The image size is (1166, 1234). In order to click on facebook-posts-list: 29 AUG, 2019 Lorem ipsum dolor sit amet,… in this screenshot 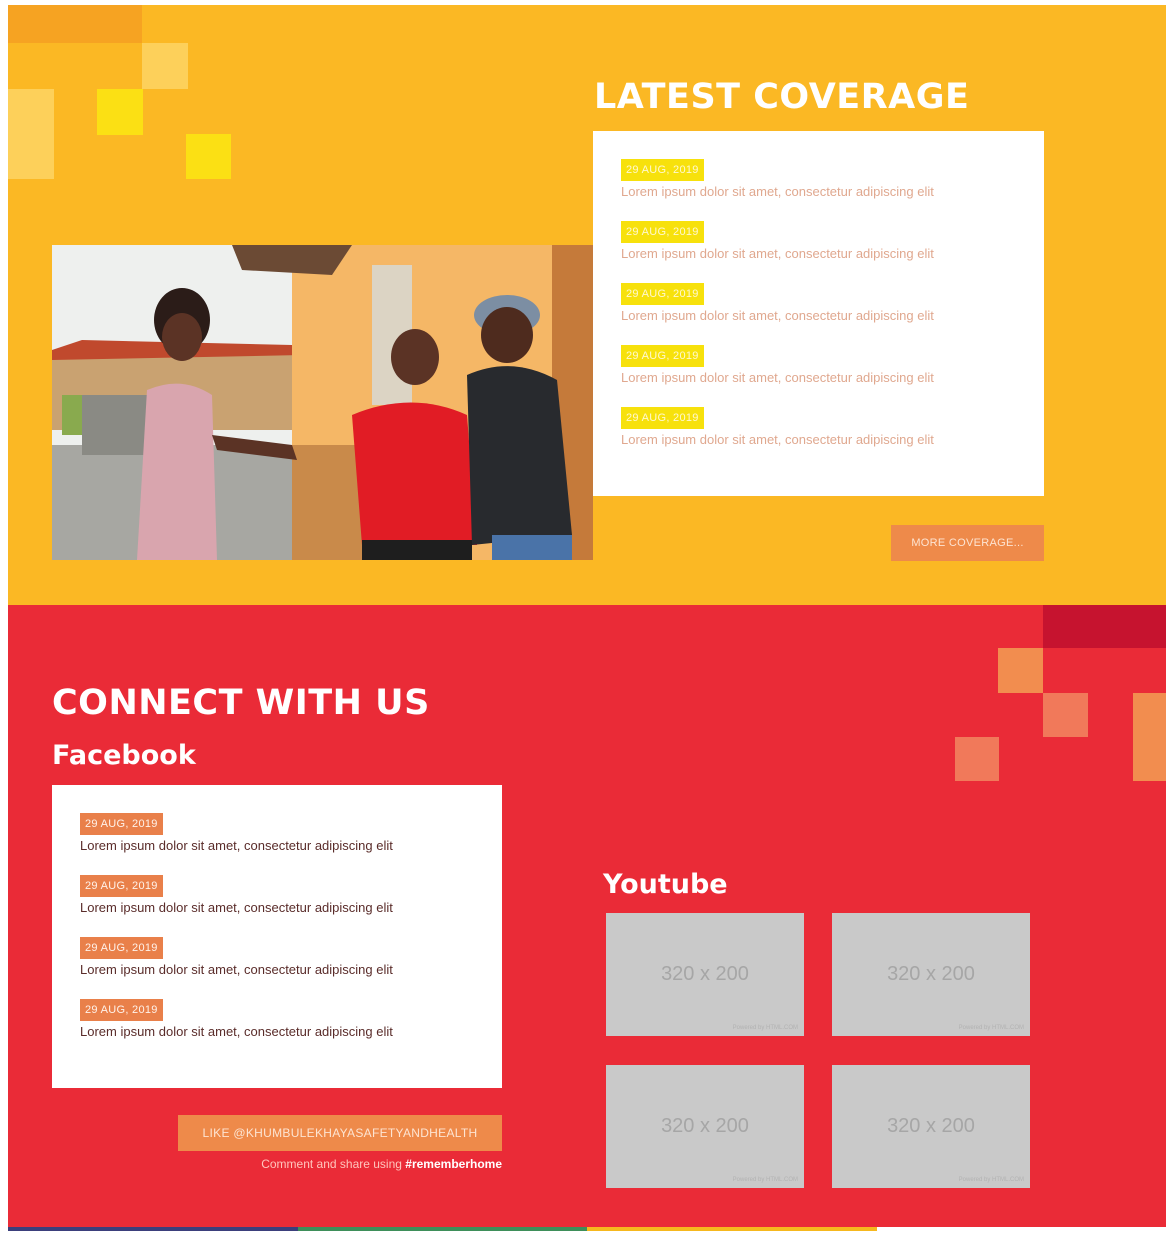, I will do `click(277, 936)`.